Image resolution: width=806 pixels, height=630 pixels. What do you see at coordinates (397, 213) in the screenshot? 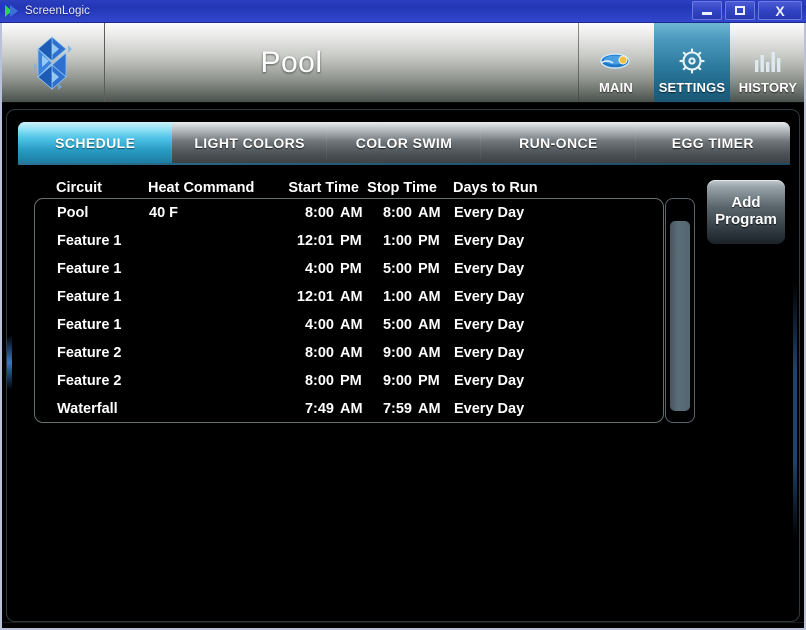
I see `stop-time-value: 8:00` at bounding box center [397, 213].